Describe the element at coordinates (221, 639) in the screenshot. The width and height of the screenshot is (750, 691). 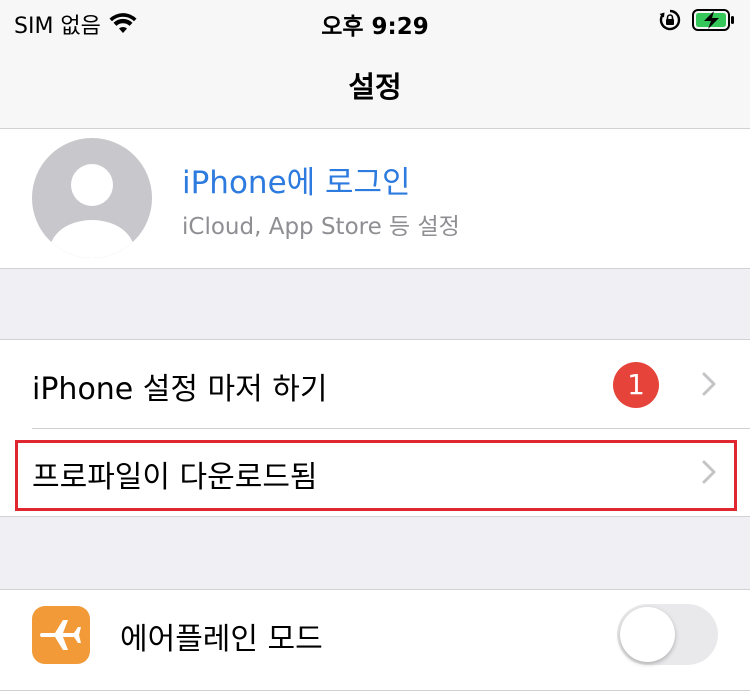
I see `airplane-mode-label: 에어플레인 모드` at that location.